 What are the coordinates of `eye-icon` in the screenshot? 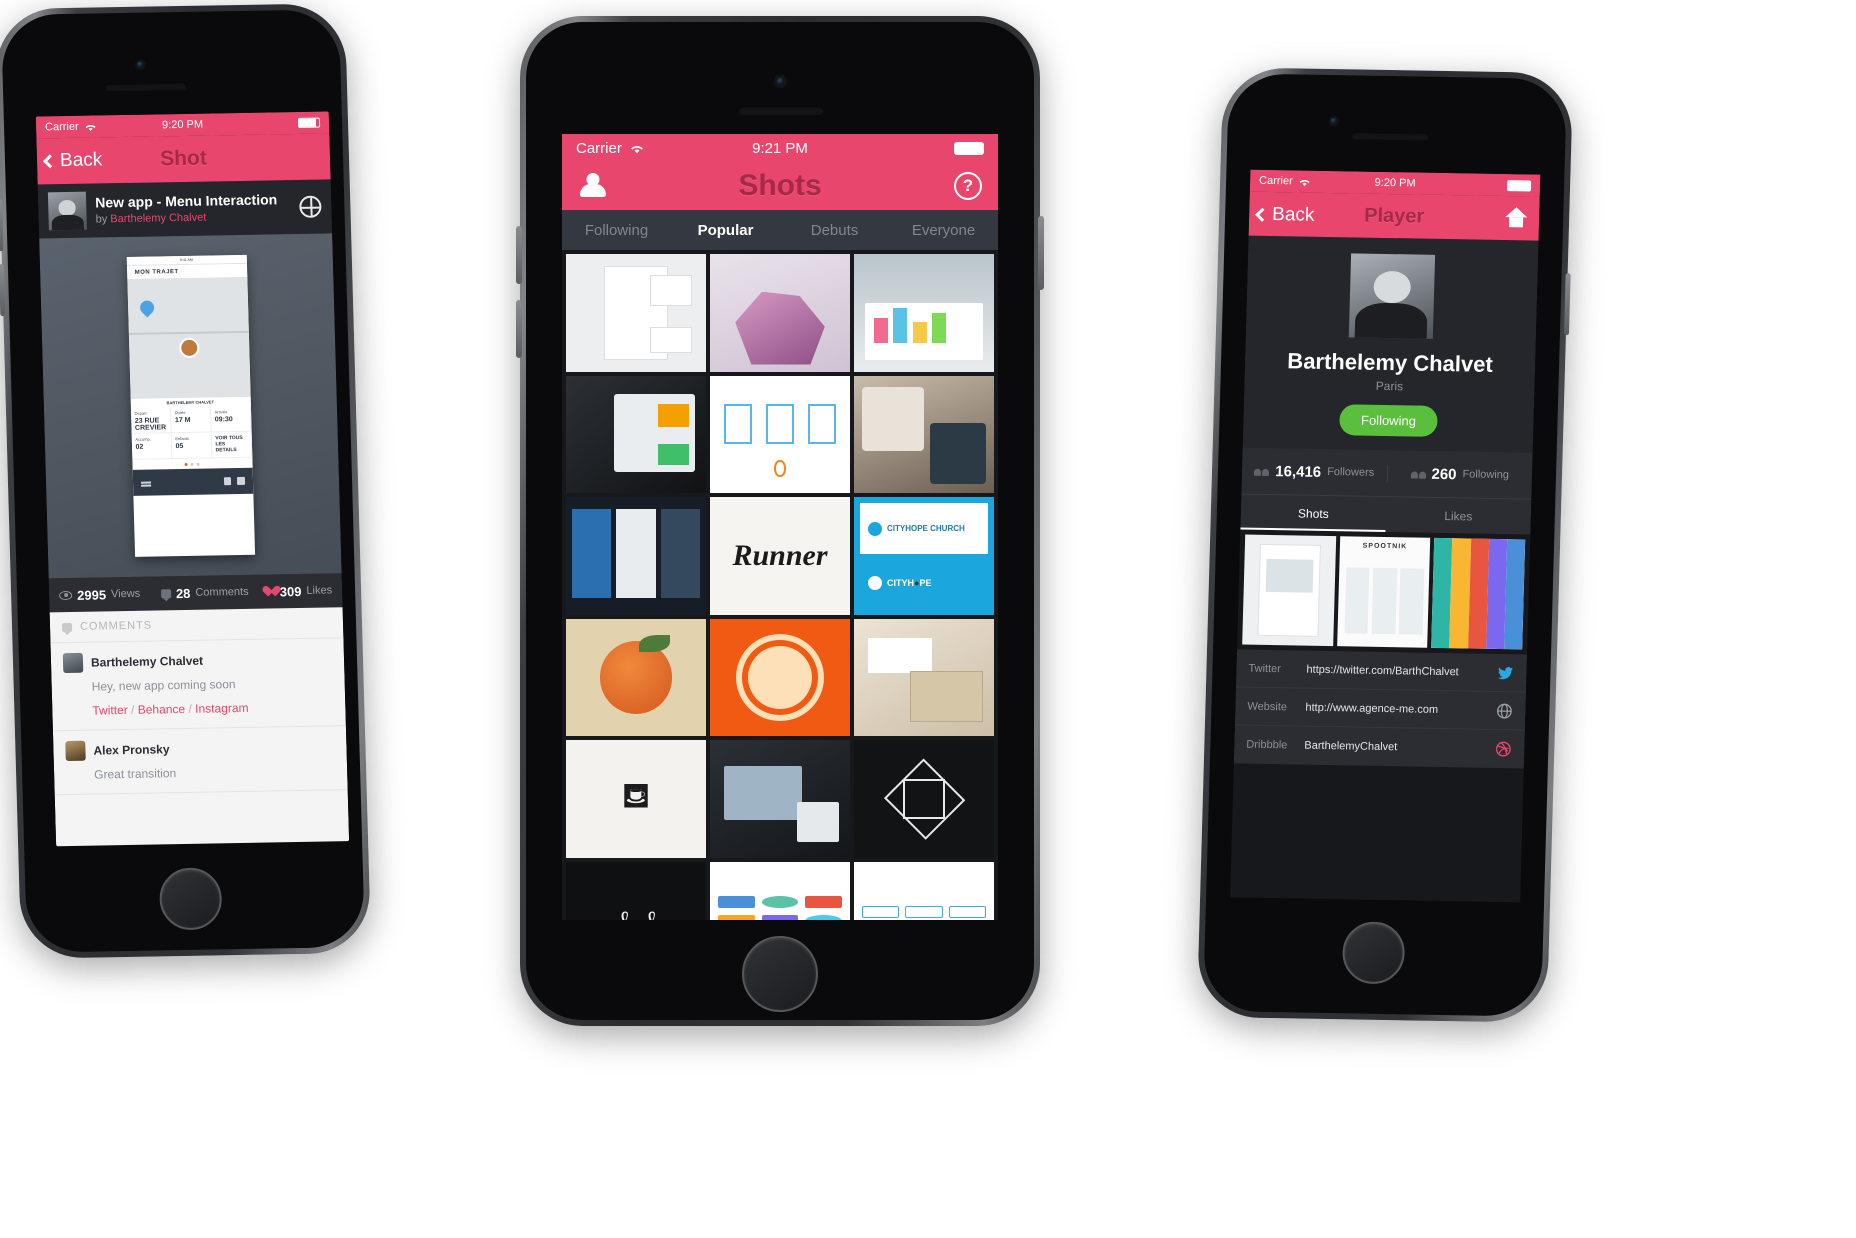 It's located at (66, 595).